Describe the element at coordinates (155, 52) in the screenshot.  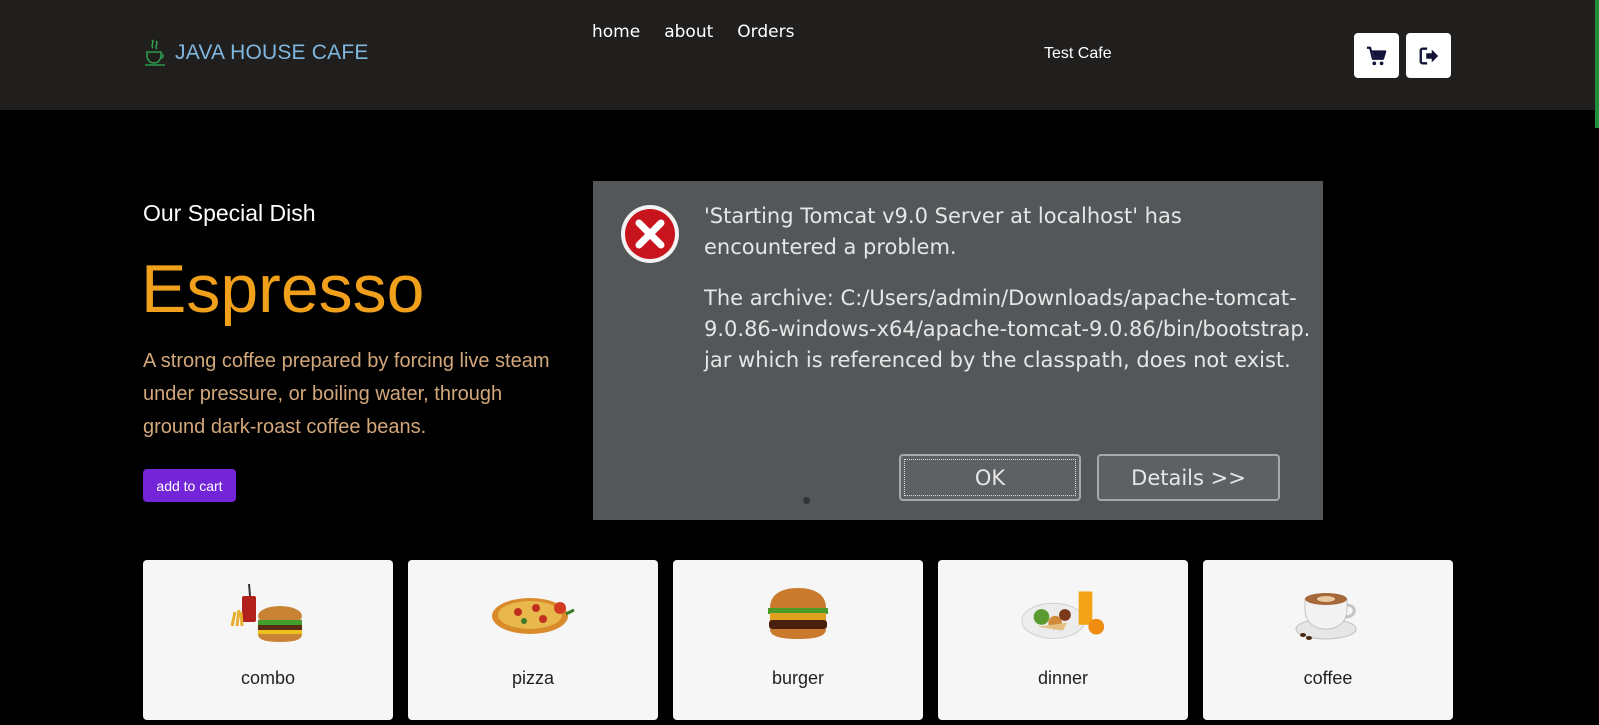
I see `java-cup-icon` at that location.